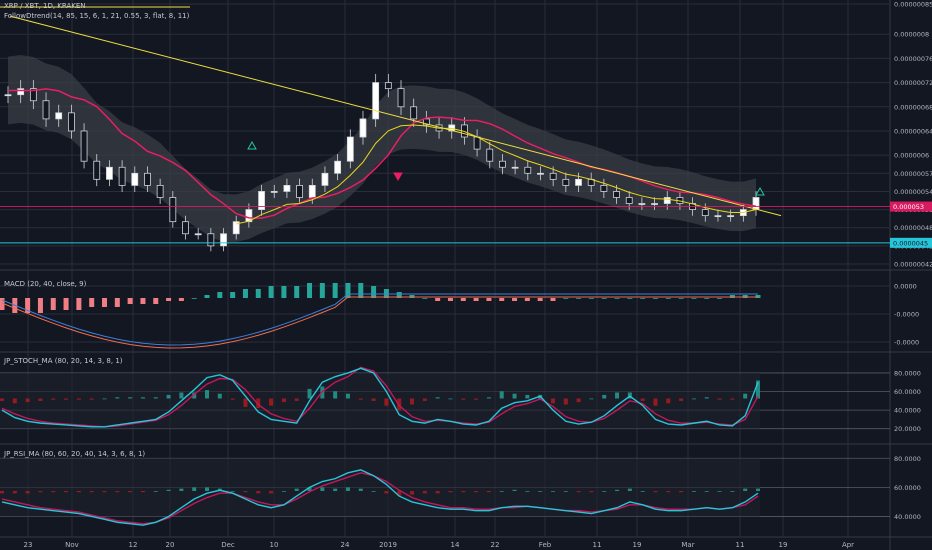  What do you see at coordinates (345, 545) in the screenshot?
I see `x-tick-label: 24` at bounding box center [345, 545].